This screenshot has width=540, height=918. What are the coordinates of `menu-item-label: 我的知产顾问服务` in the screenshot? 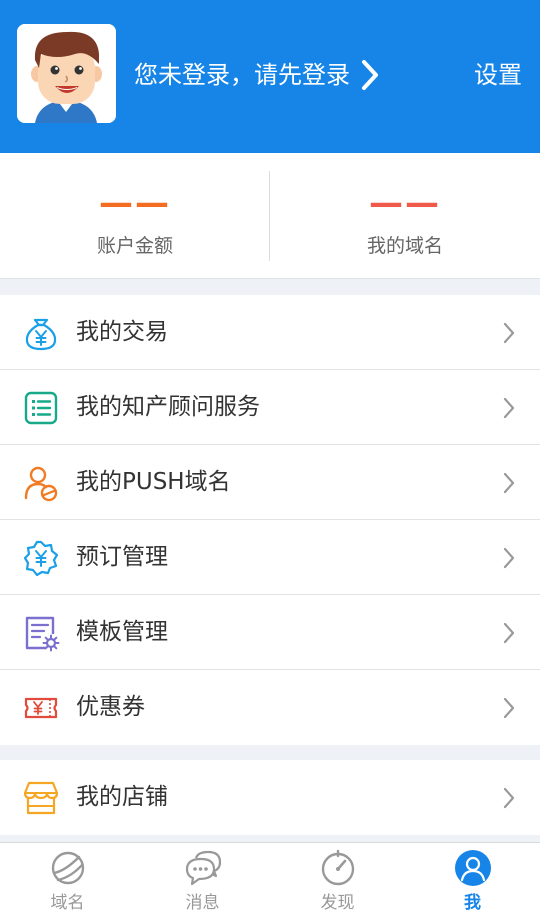 It's located at (168, 407).